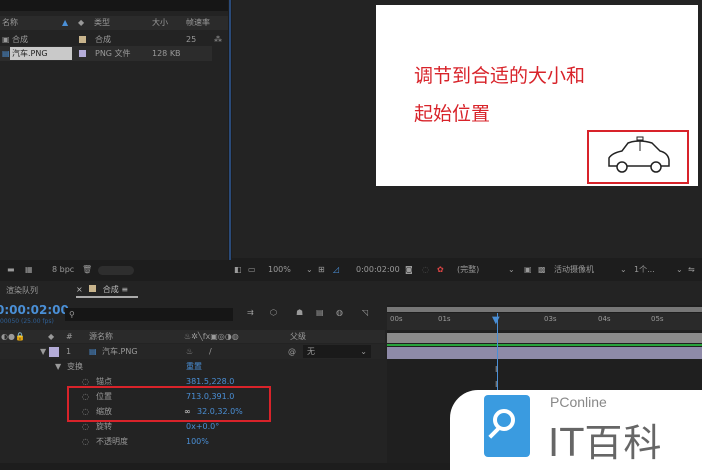 The image size is (702, 470). I want to click on time-ruler: 00s 01s 03s 04s 05s, so click(544, 321).